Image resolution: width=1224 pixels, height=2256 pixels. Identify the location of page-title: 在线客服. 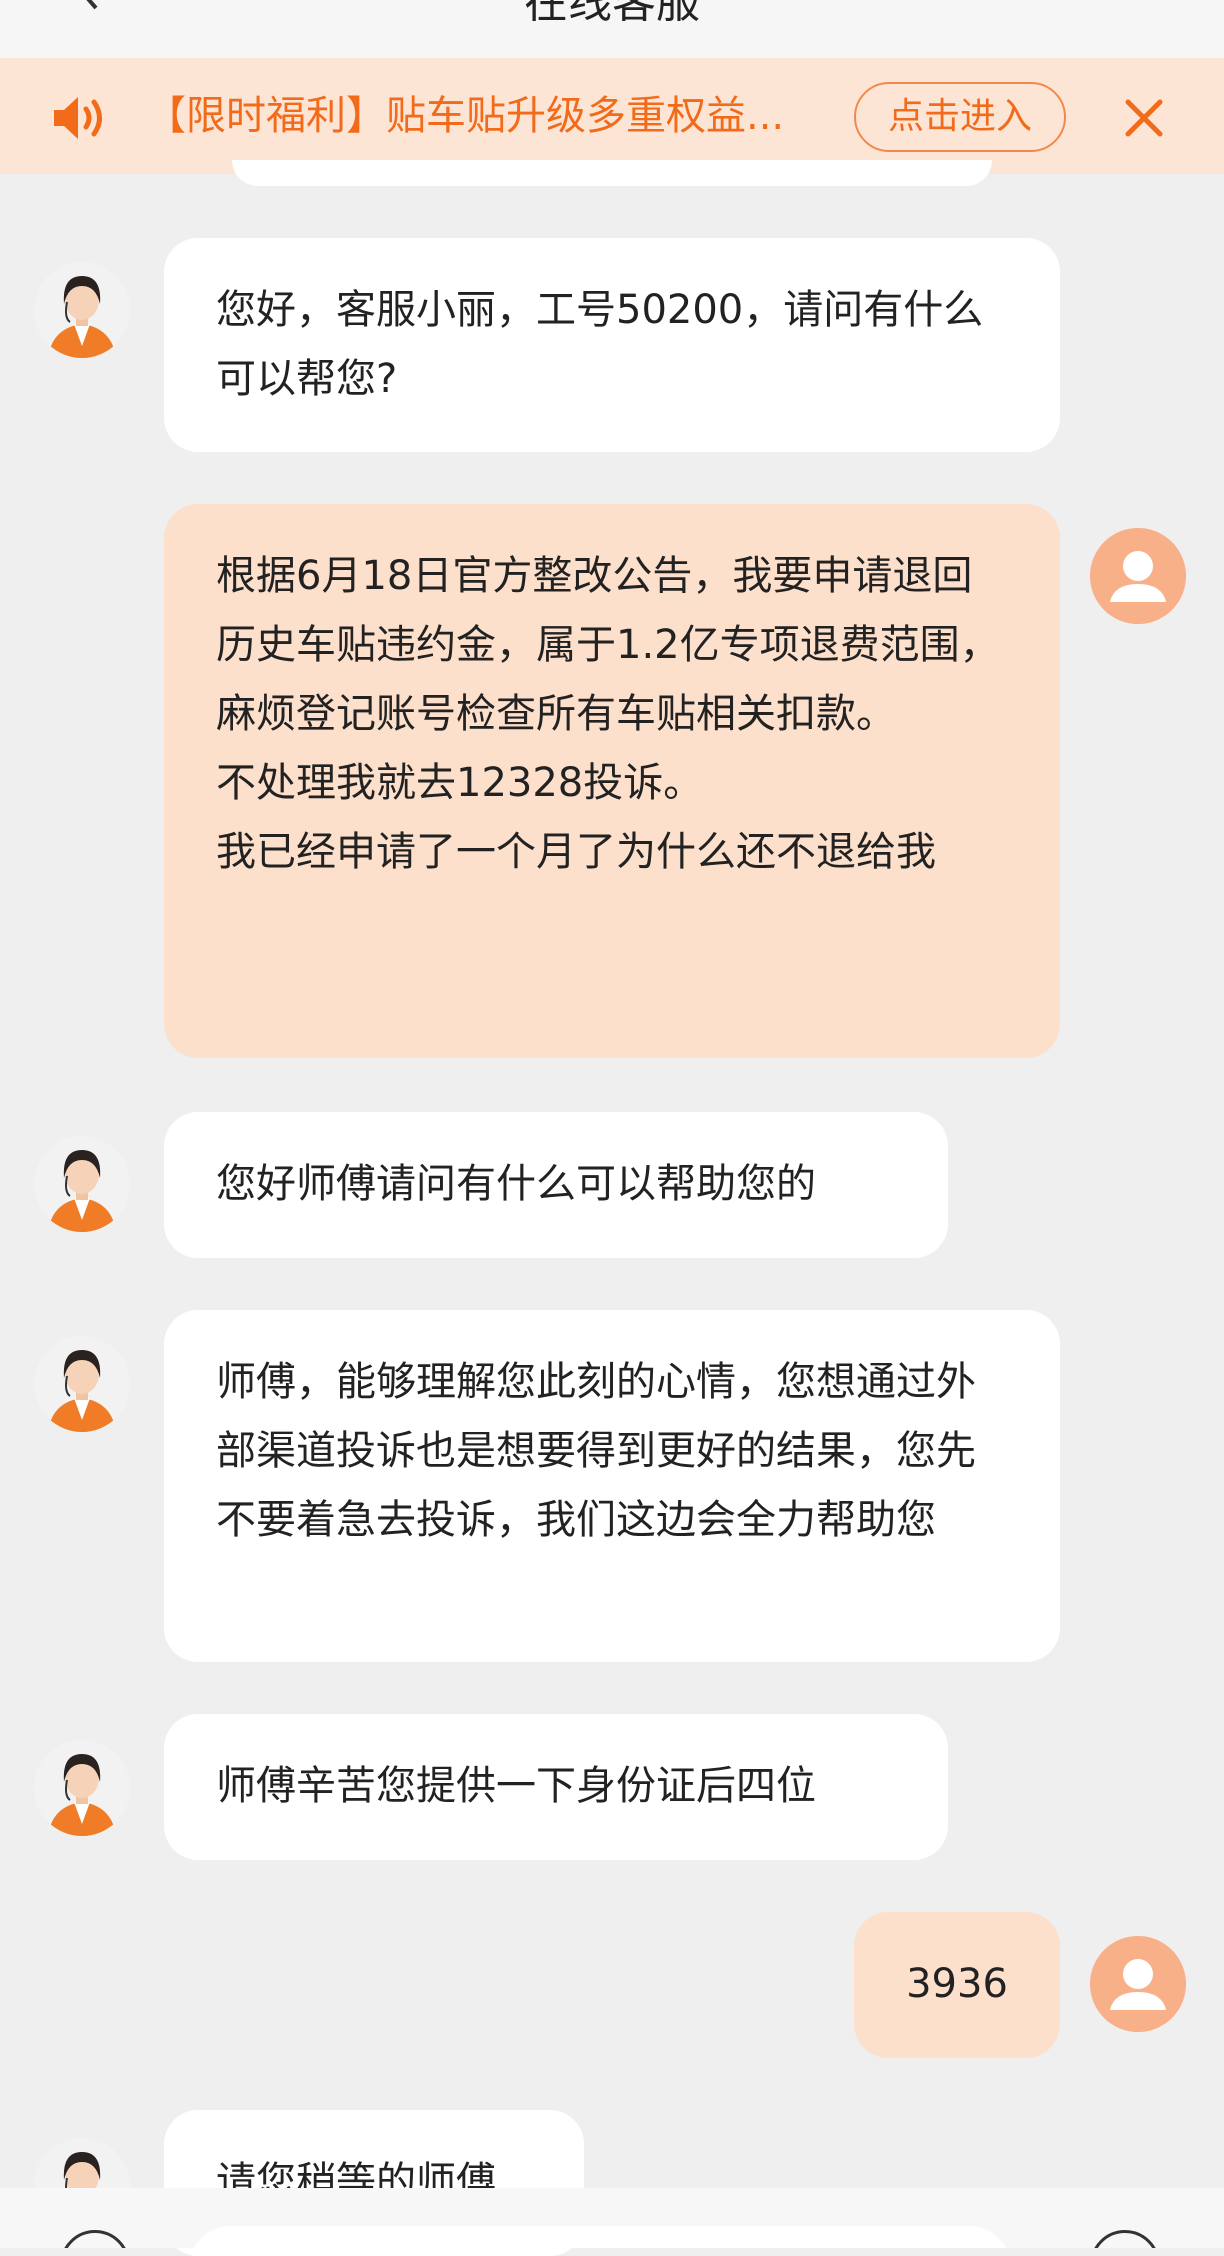
(612, 14).